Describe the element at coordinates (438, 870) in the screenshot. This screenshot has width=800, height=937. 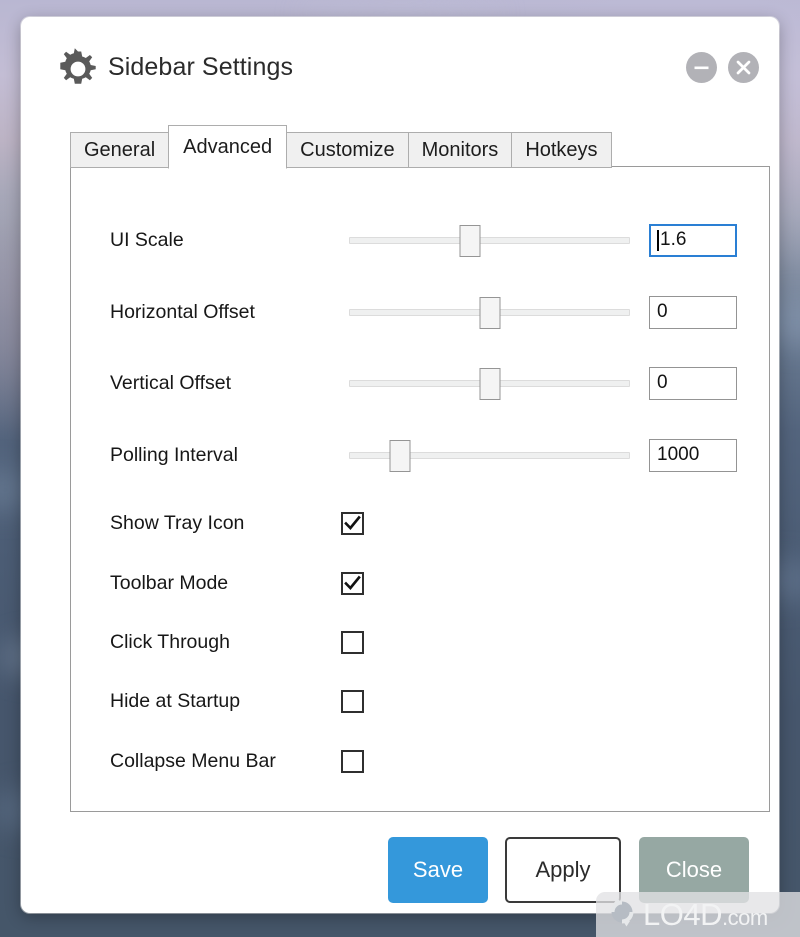
I see `save-button: Save` at that location.